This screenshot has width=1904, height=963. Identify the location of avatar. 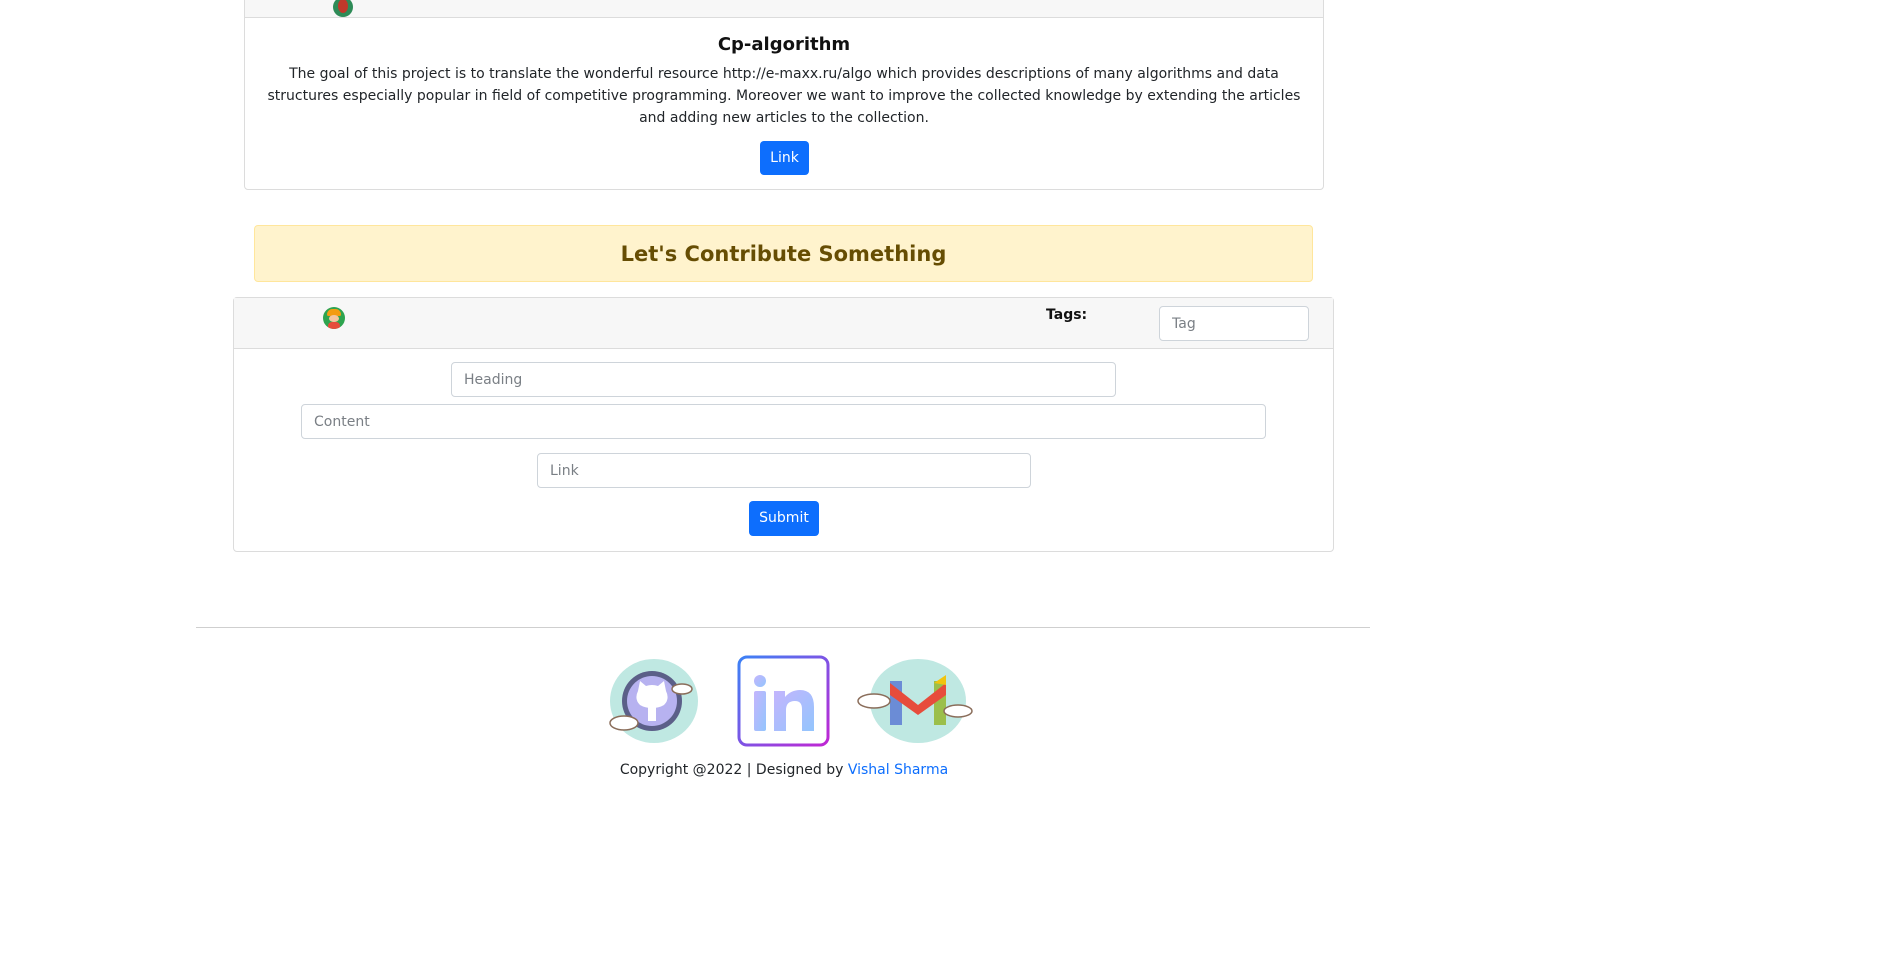
(343, 8).